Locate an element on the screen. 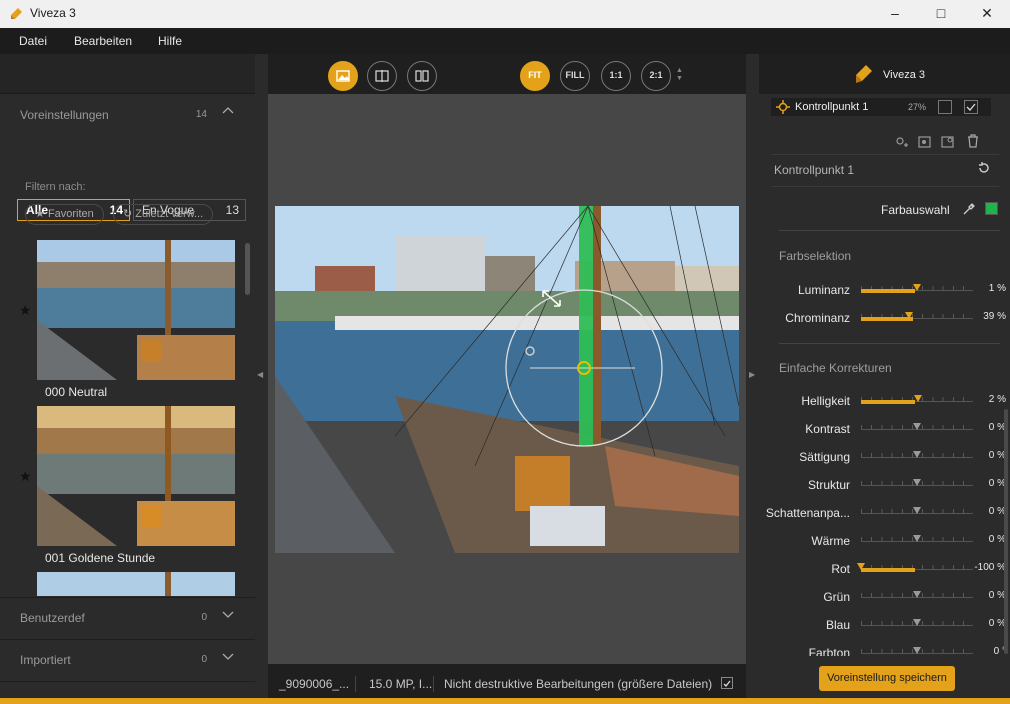 Image resolution: width=1010 pixels, height=704 pixels. slider-corr-5: Wärme 0 % is located at coordinates (884, 541).